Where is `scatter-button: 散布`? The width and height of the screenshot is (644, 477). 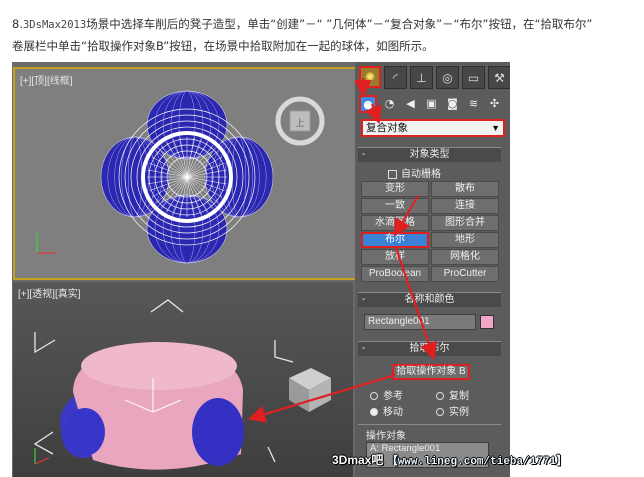 scatter-button: 散布 is located at coordinates (465, 189).